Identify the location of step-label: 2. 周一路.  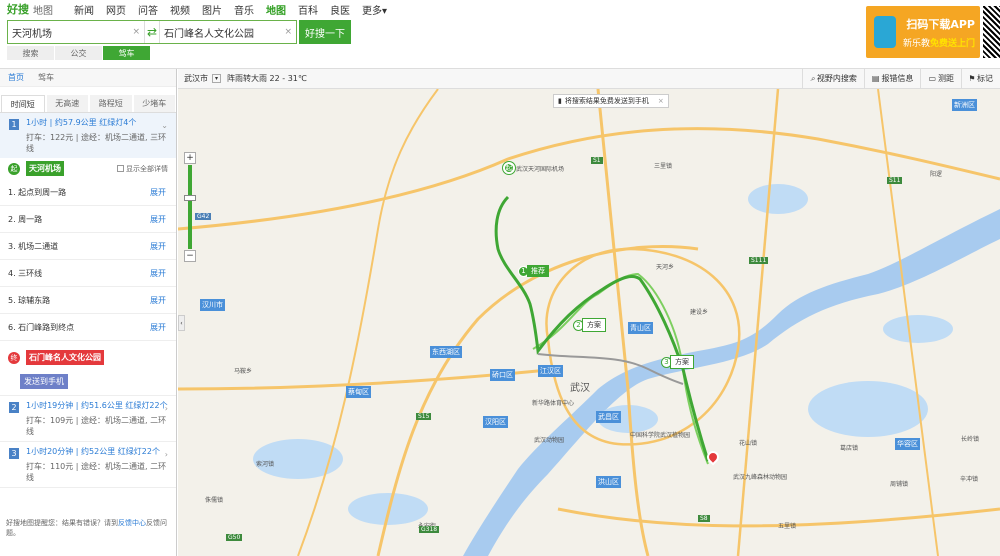
(25, 219).